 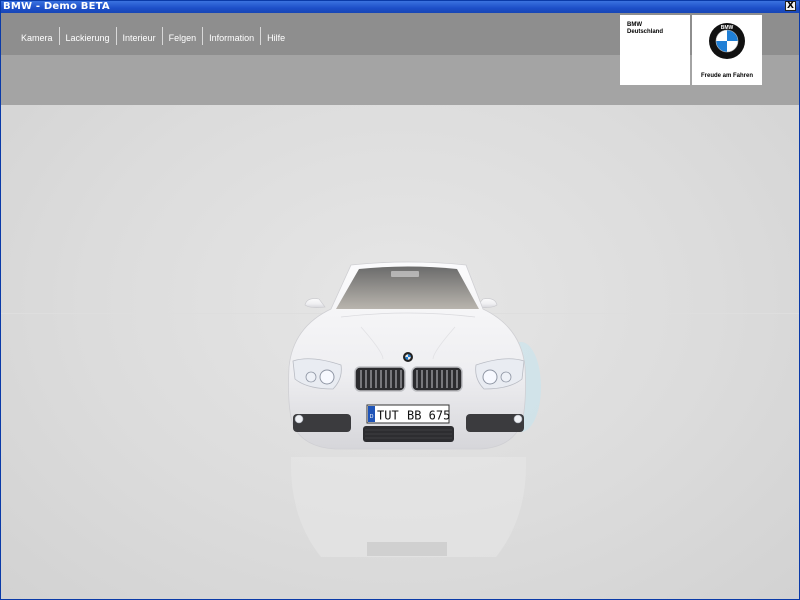 I want to click on dealer-brand: BMW, so click(x=634, y=25).